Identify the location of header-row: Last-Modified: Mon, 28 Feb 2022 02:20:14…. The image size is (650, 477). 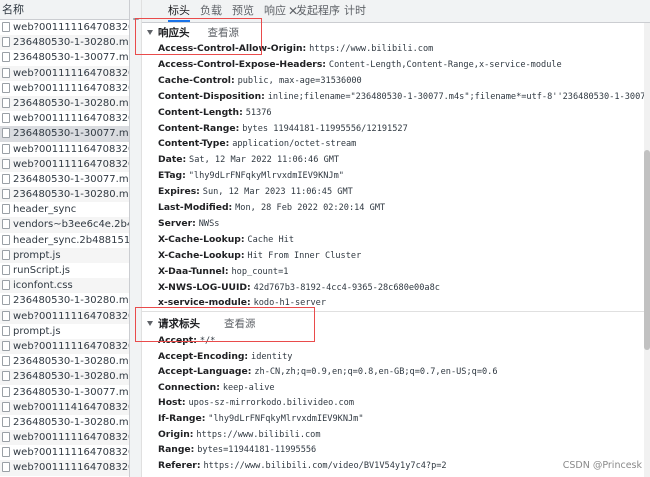
(271, 208).